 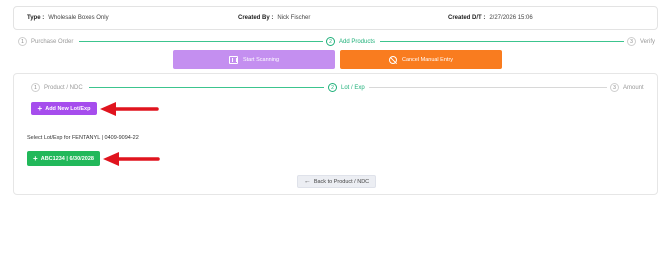 I want to click on add-new-lot-button: + Add New Lot/Exp, so click(x=64, y=108).